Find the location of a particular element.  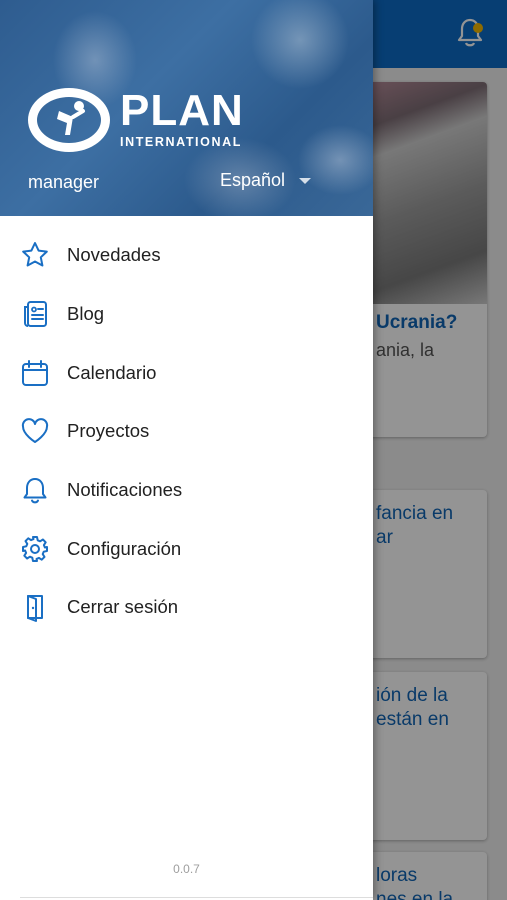

plan-international-logo: PLAN INTERNATIONAL is located at coordinates (136, 120).